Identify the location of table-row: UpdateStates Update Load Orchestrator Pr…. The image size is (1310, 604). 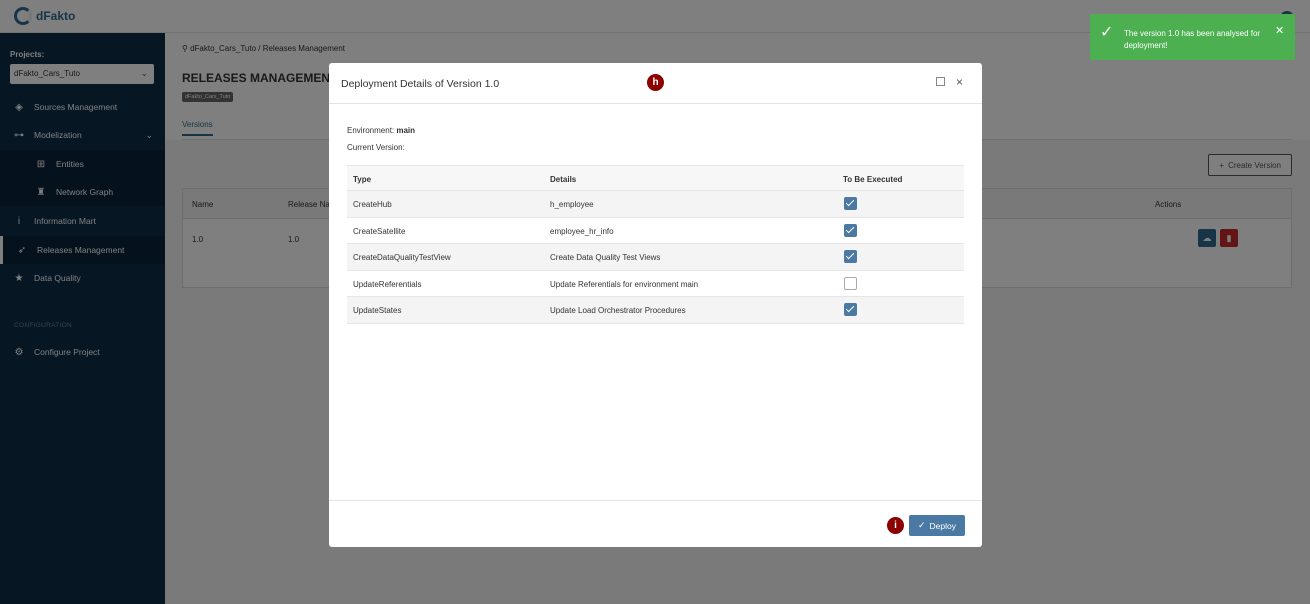
(655, 310).